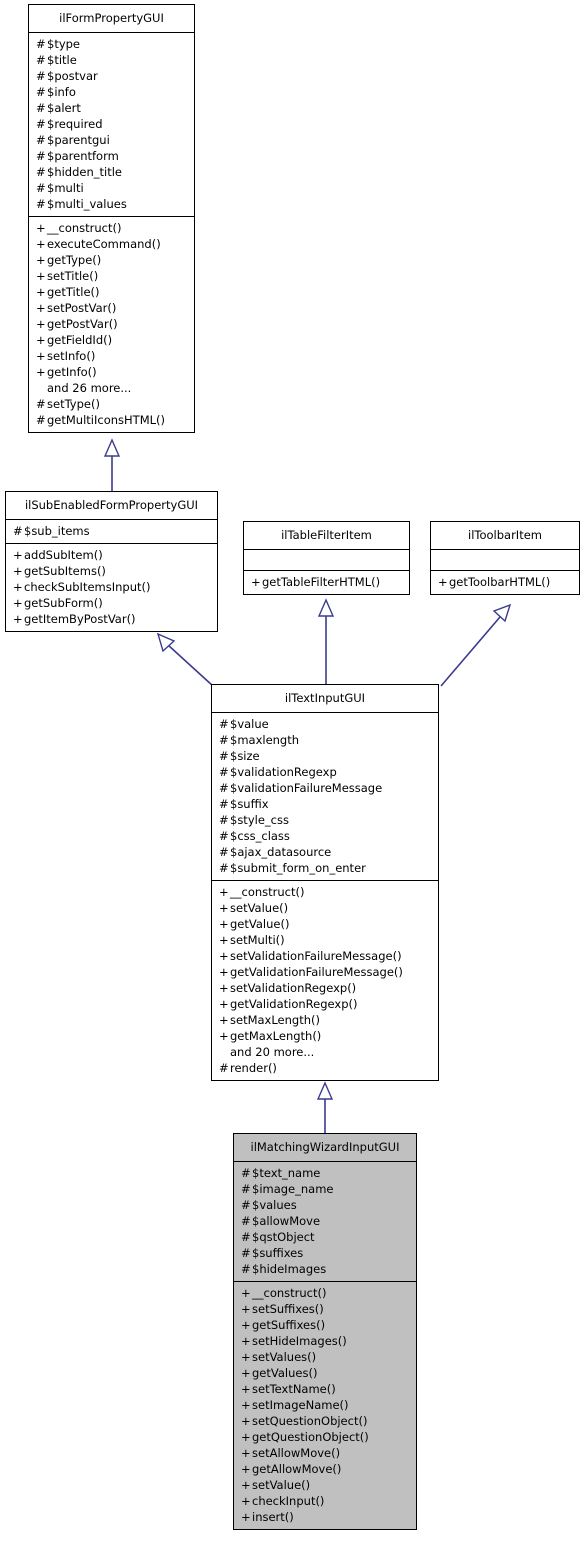 The width and height of the screenshot is (584, 1541). I want to click on attribute-label: $multi_values, so click(87, 204).